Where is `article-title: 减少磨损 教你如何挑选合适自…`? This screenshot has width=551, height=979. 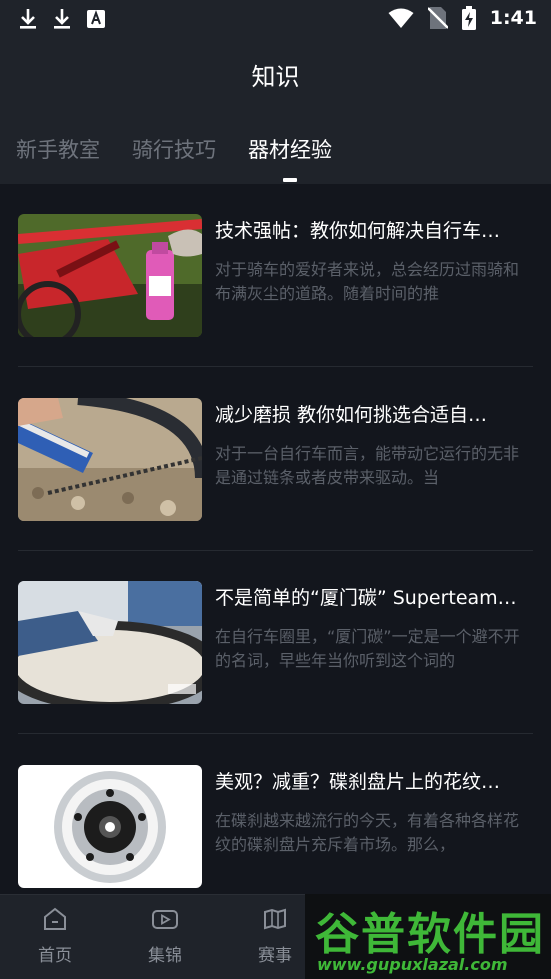 article-title: 减少磨损 教你如何挑选合适自… is located at coordinates (351, 415).